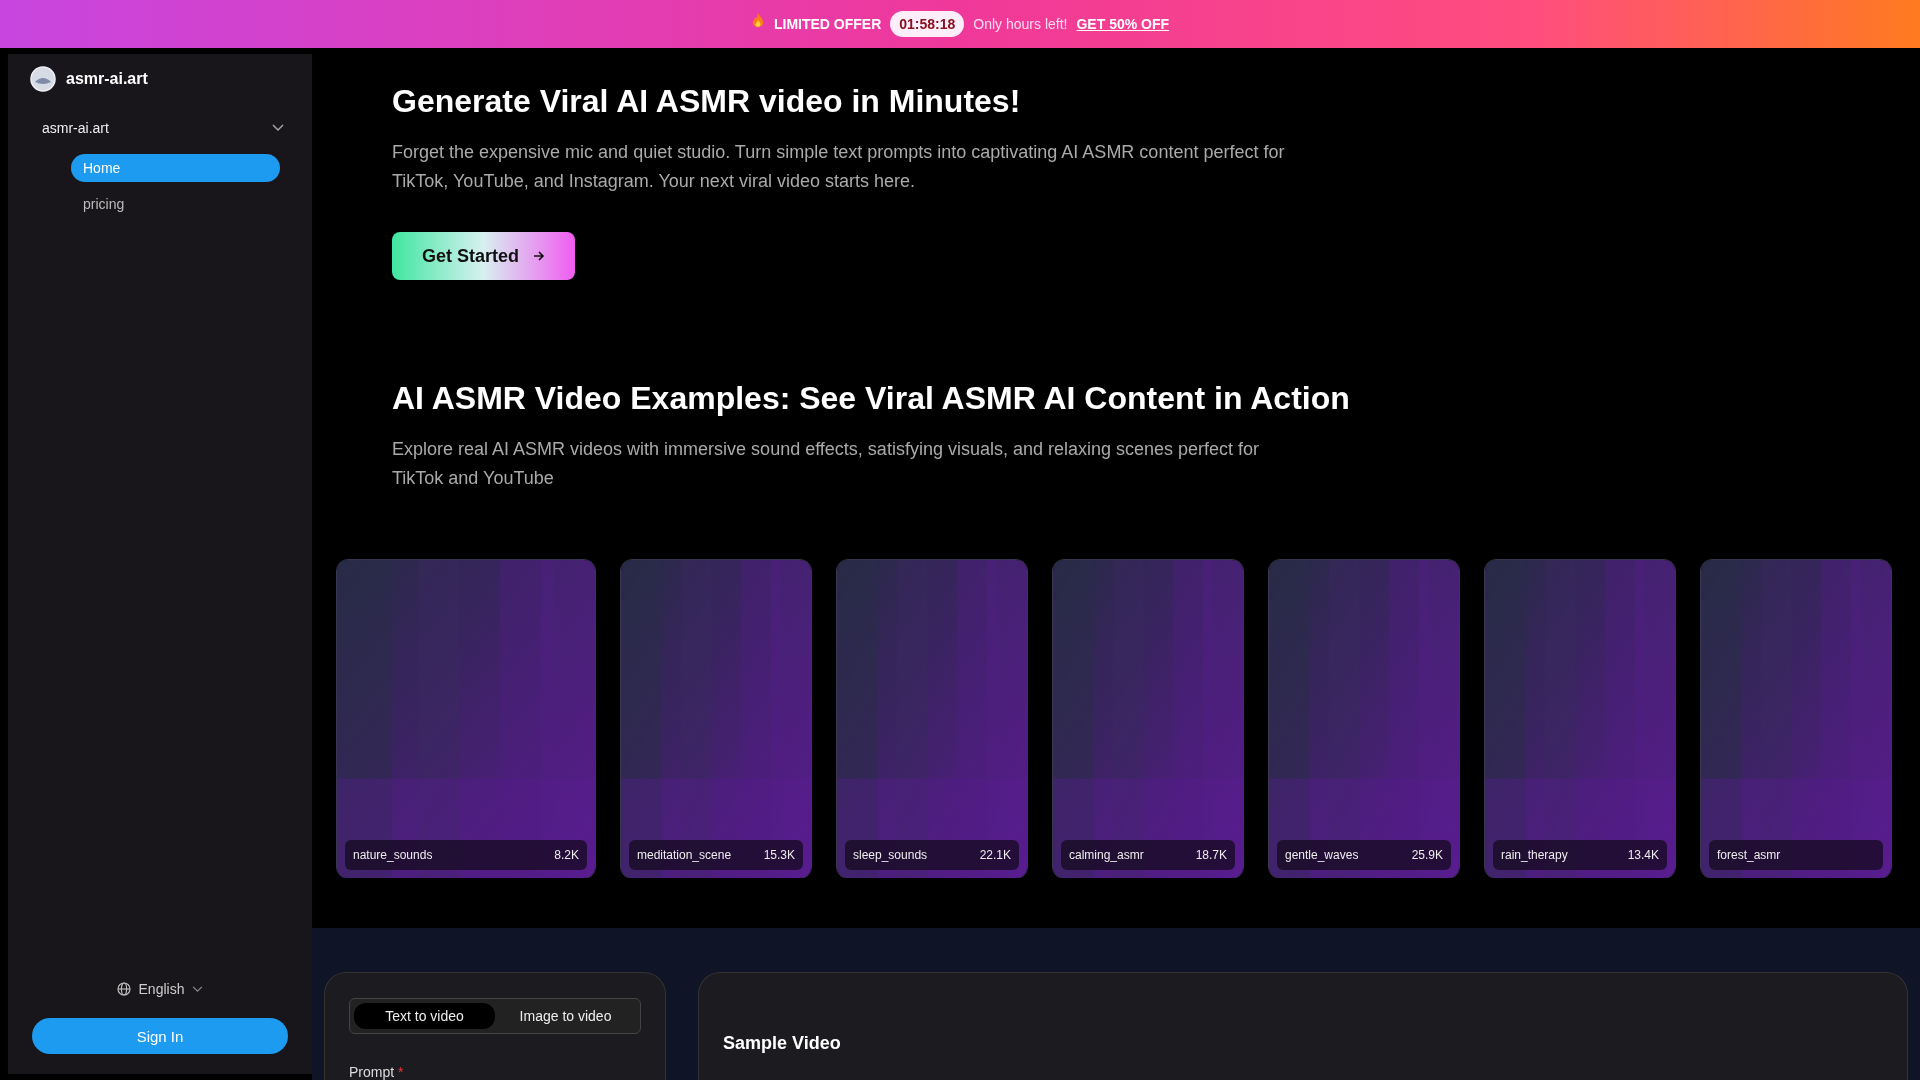 Image resolution: width=1920 pixels, height=1080 pixels. What do you see at coordinates (466, 718) in the screenshot?
I see `video-card: nature_sounds 8.2K` at bounding box center [466, 718].